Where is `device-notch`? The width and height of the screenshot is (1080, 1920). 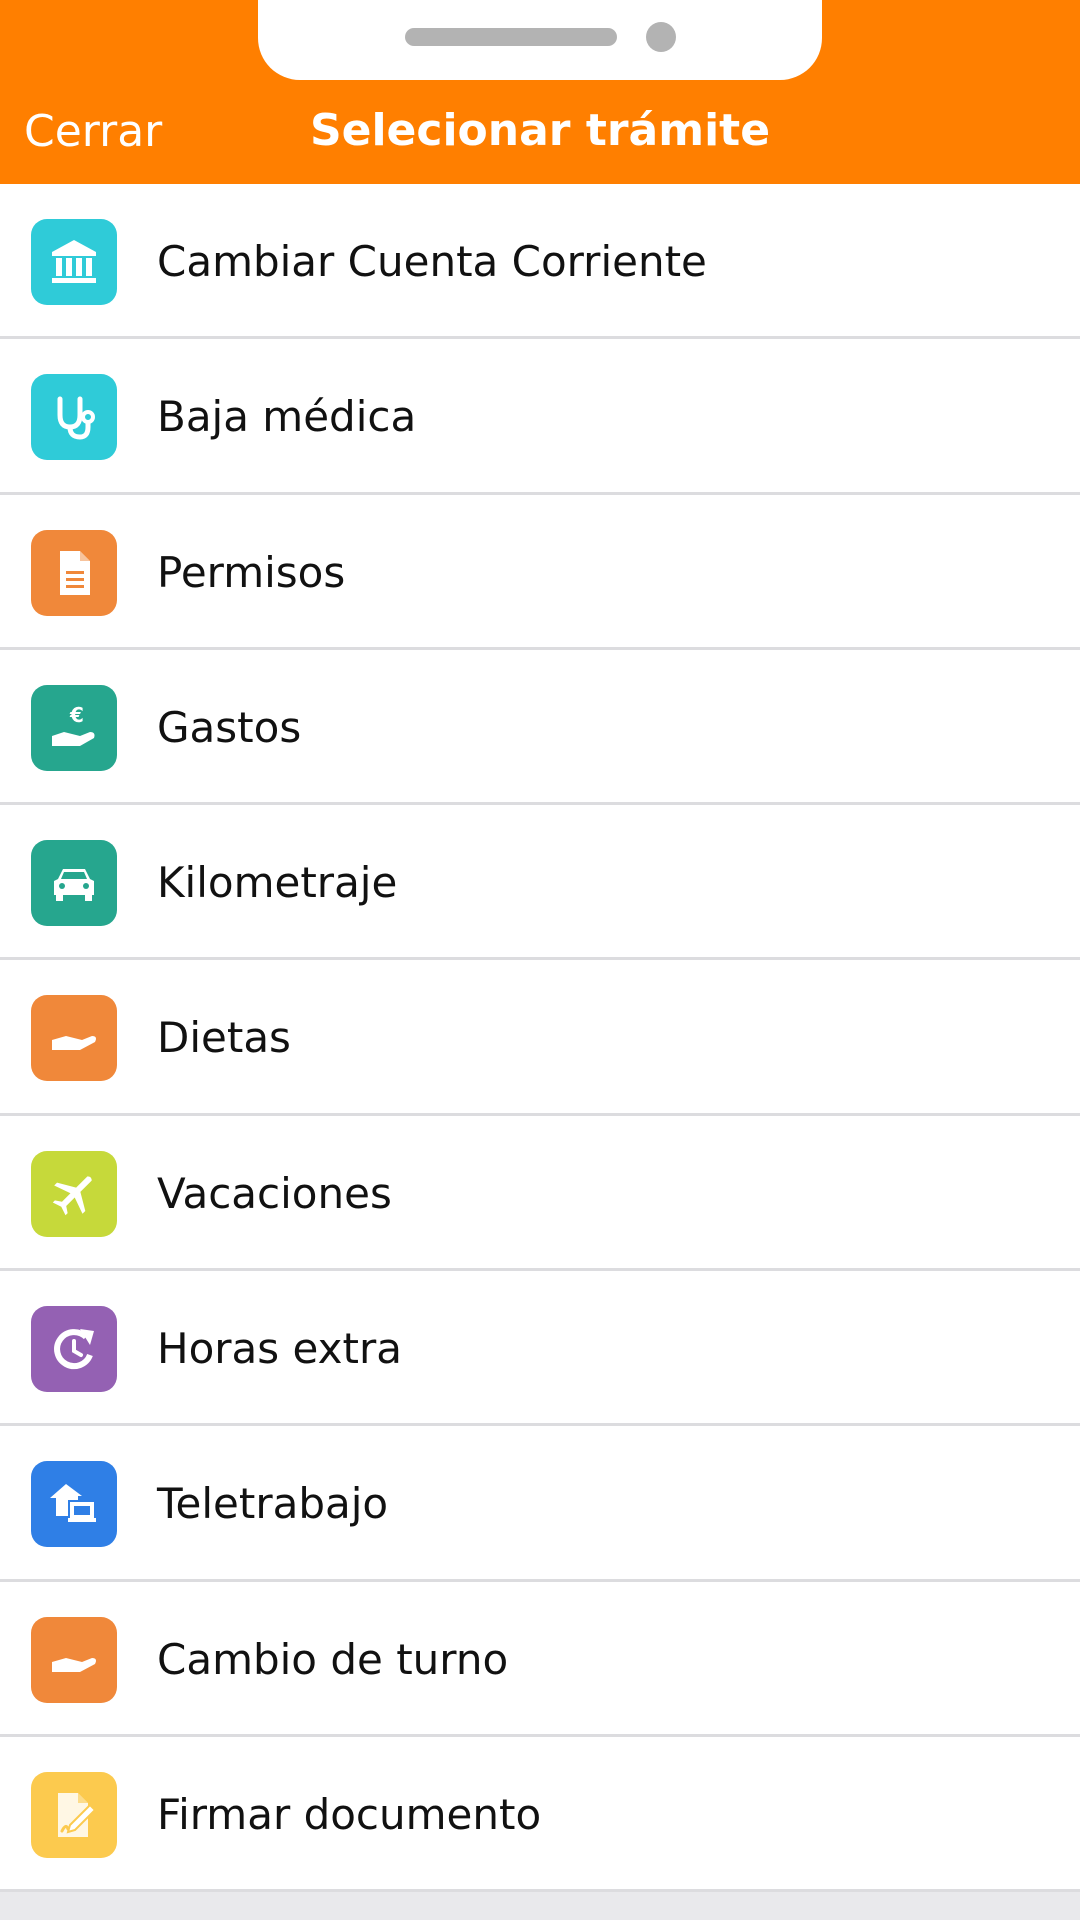
device-notch is located at coordinates (540, 40).